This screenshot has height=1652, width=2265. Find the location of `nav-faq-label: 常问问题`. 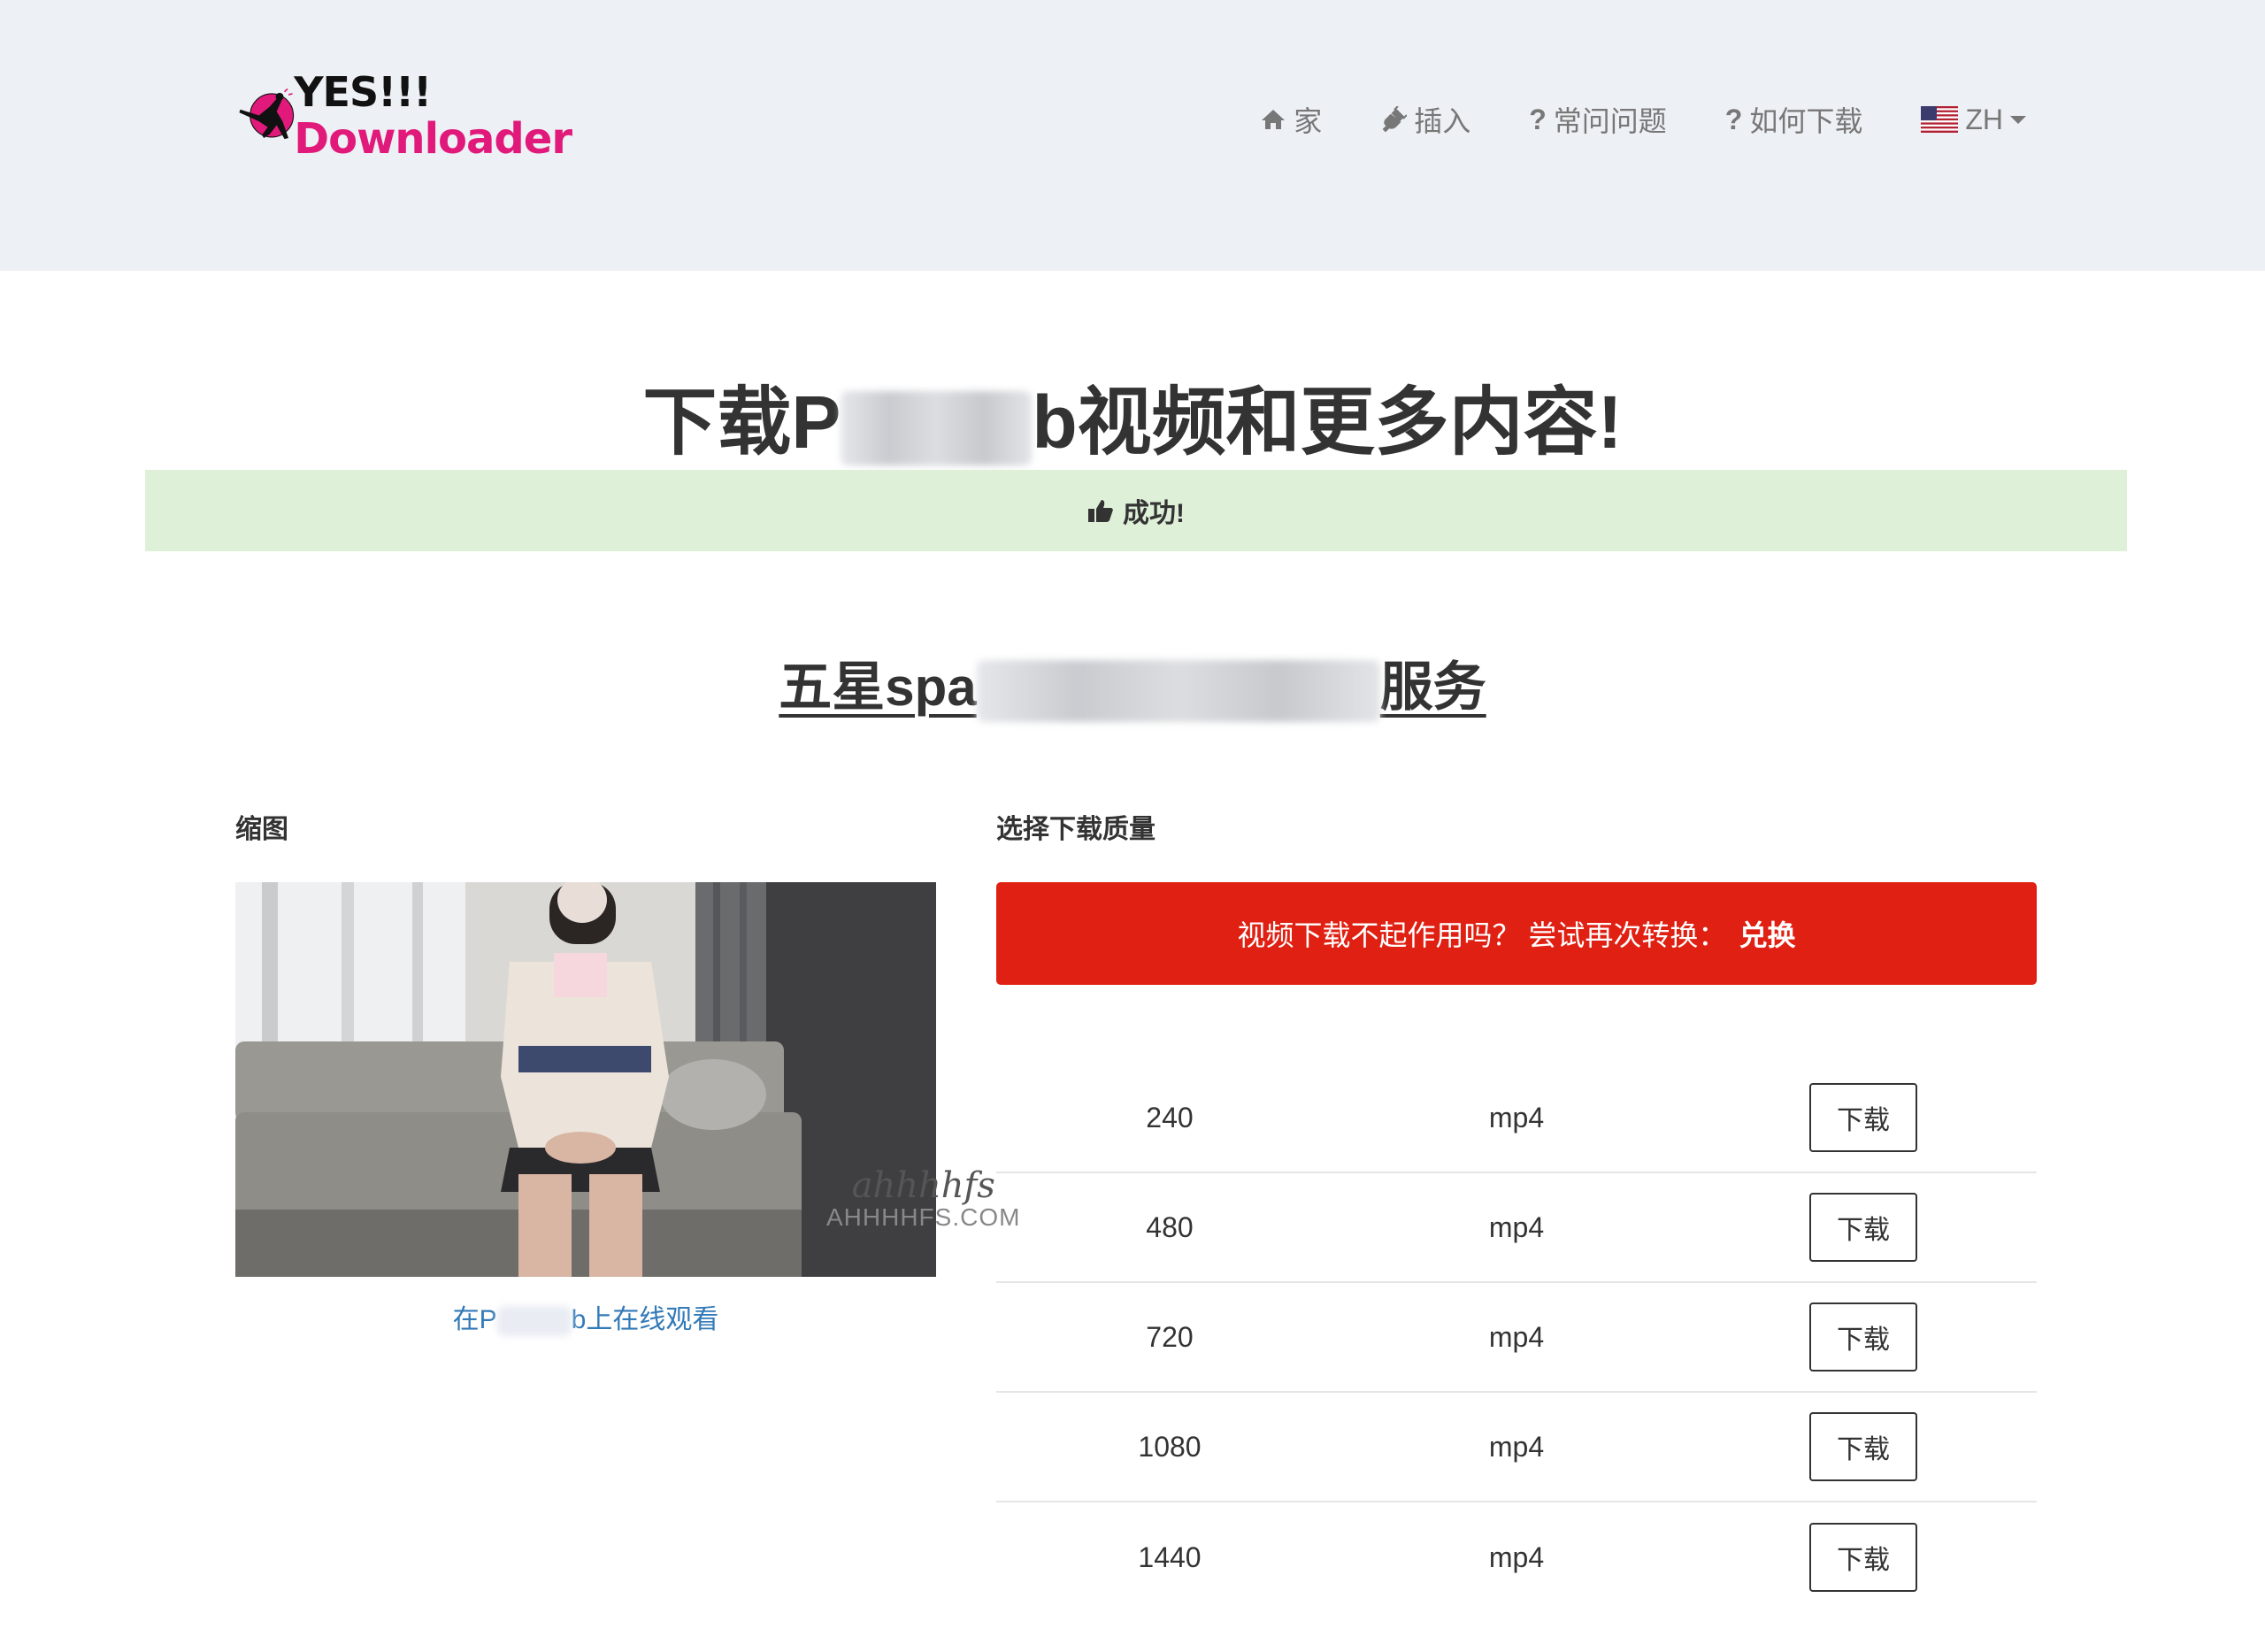

nav-faq-label: 常问问题 is located at coordinates (1610, 121).